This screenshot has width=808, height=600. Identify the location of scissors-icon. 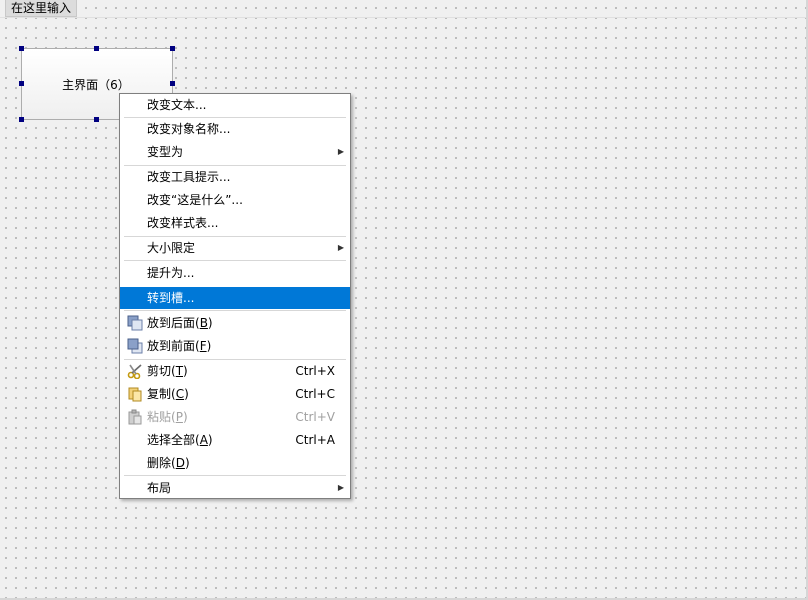
(134, 371).